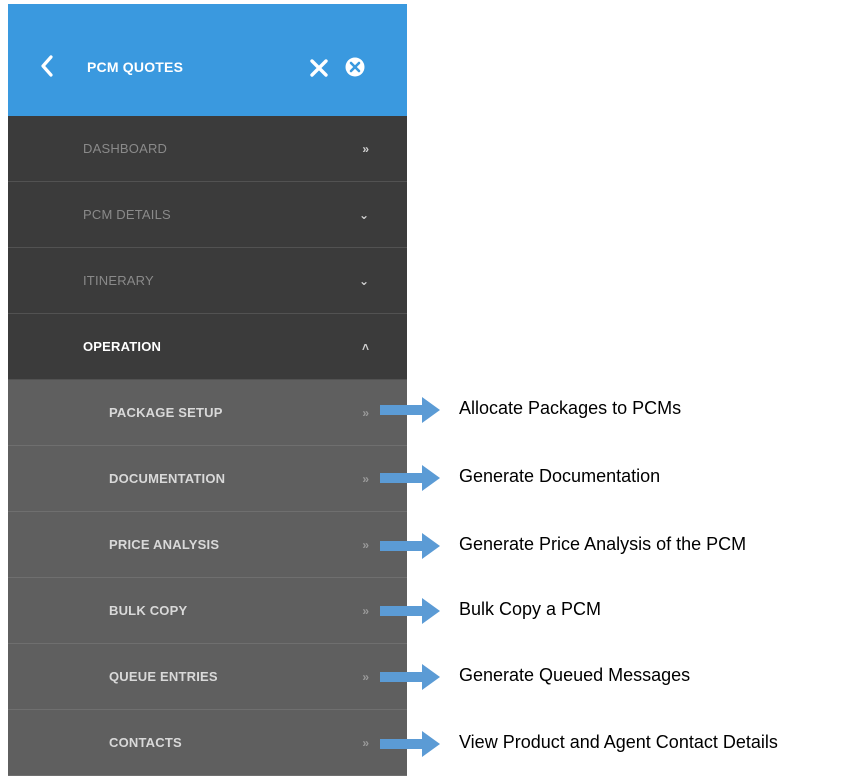 The height and width of the screenshot is (776, 861). What do you see at coordinates (618, 742) in the screenshot?
I see `callout-text: View Product and Agent Contact Details` at bounding box center [618, 742].